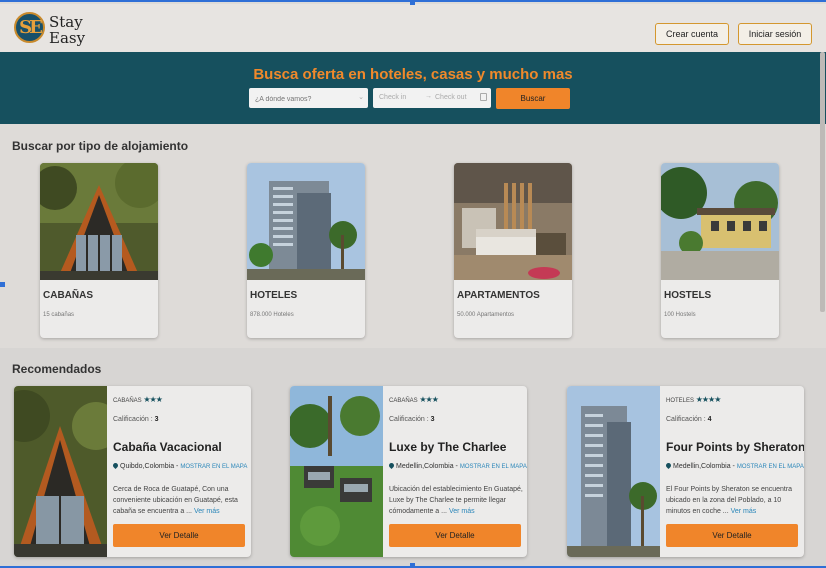 The image size is (826, 568). Describe the element at coordinates (68, 295) in the screenshot. I see `type-name: CABAÑAS` at that location.